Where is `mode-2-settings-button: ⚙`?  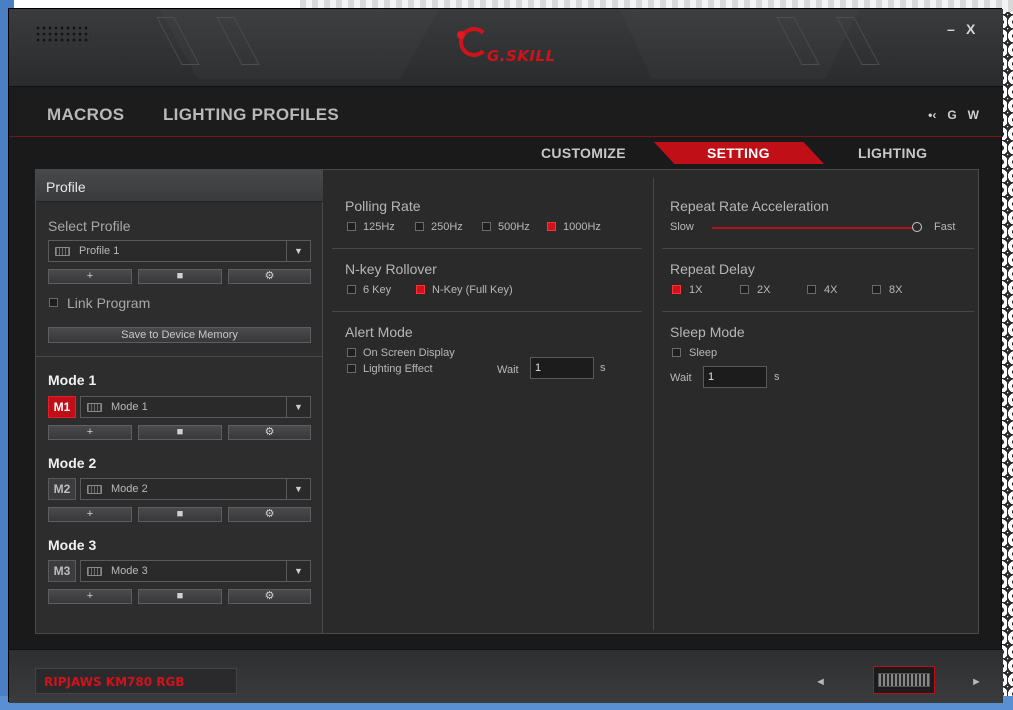
mode-2-settings-button: ⚙ is located at coordinates (269, 514).